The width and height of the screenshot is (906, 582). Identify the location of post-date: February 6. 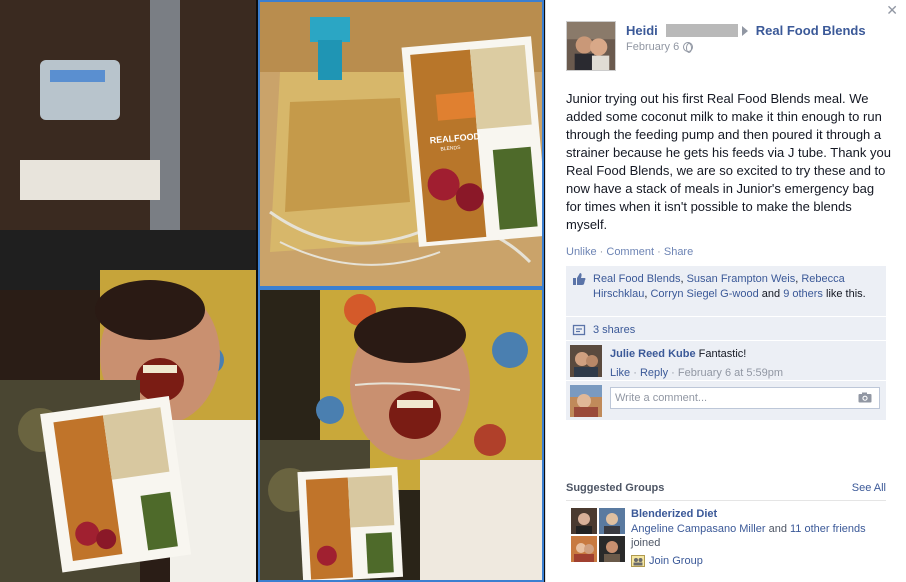
(652, 47).